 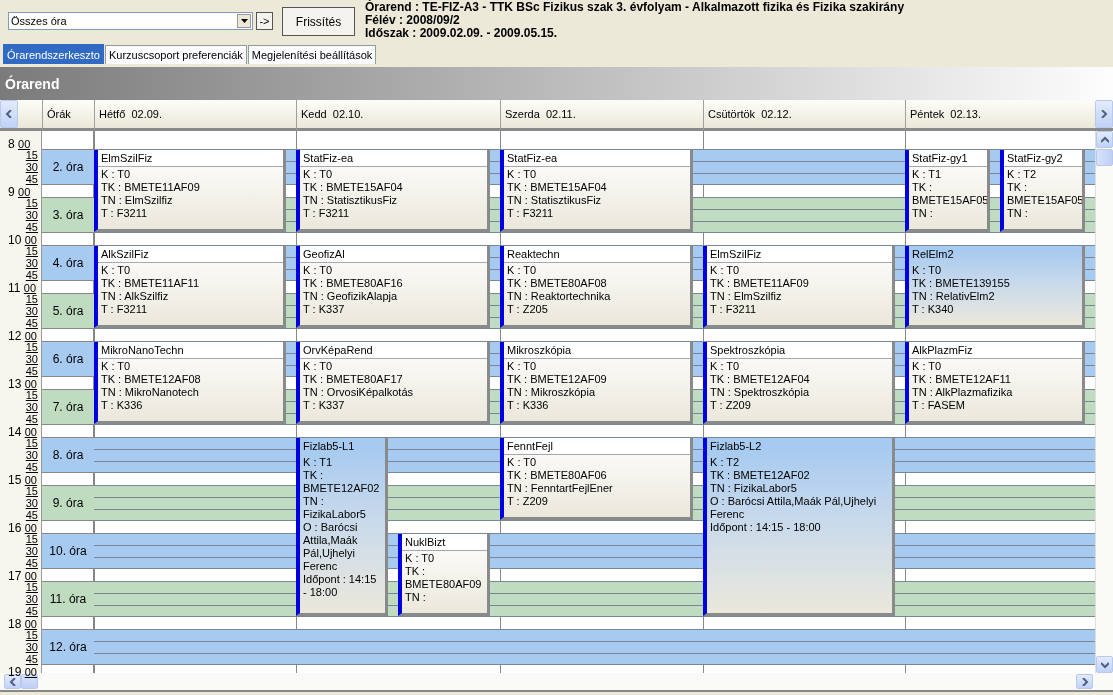 What do you see at coordinates (195, 115) in the screenshot?
I see `column-header: Hétfő 02.09.` at bounding box center [195, 115].